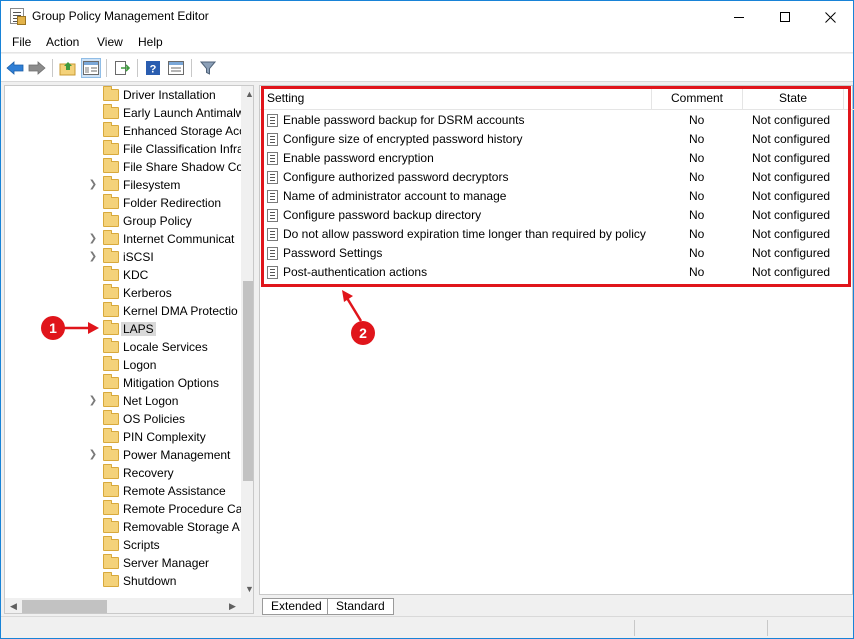 The height and width of the screenshot is (639, 854). I want to click on tree-item: Server Manager, so click(121, 563).